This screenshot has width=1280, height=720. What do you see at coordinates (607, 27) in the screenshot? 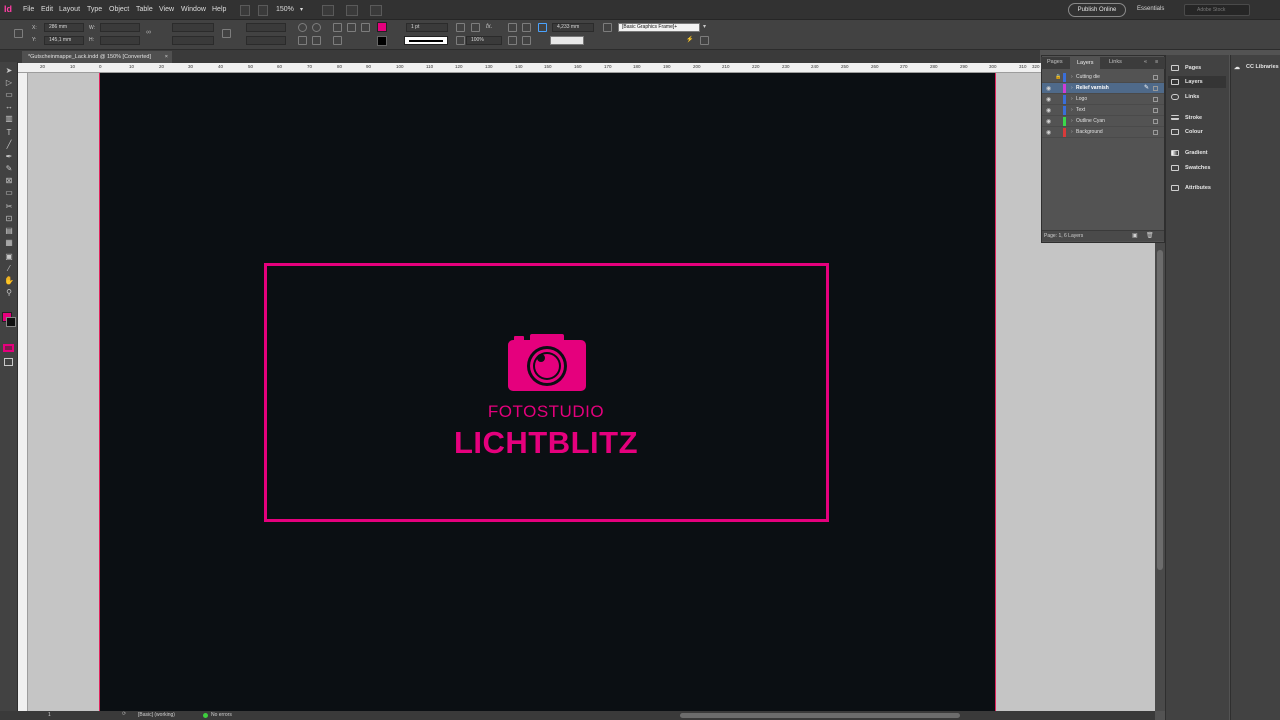
I see `object-style-icon` at bounding box center [607, 27].